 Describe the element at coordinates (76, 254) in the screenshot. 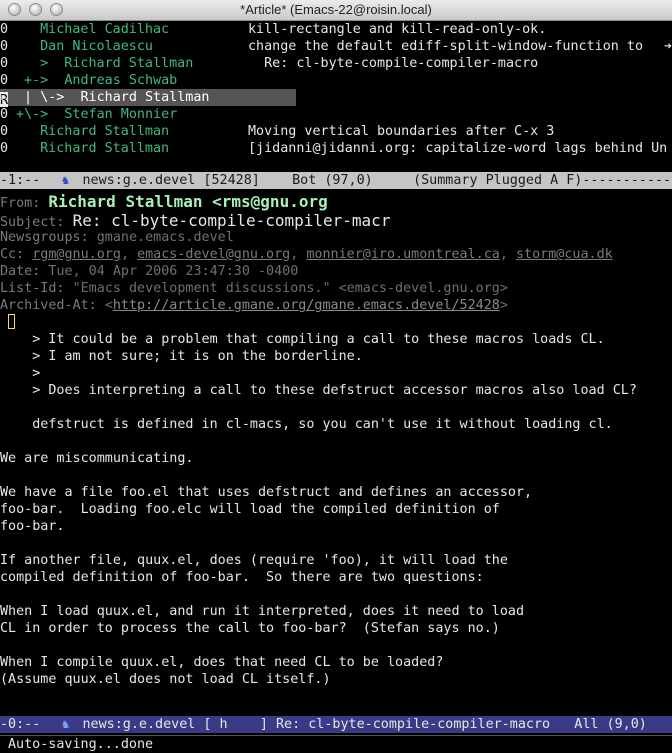

I see `cc-link: rgm@gnu.org` at that location.